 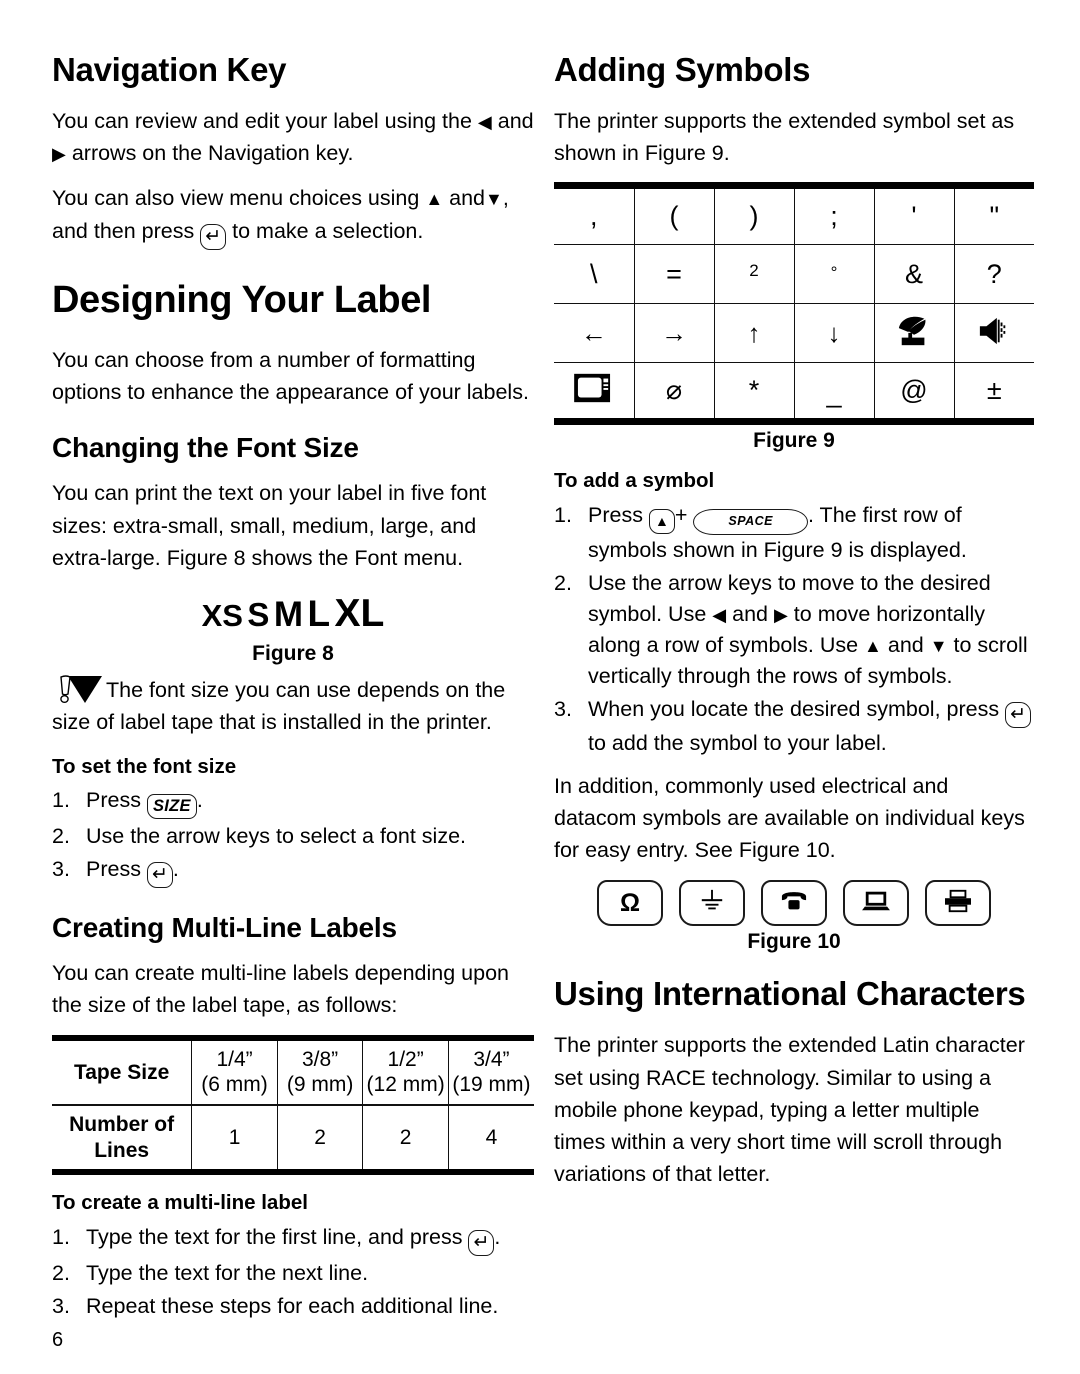 I want to click on printer-icon, so click(x=958, y=903).